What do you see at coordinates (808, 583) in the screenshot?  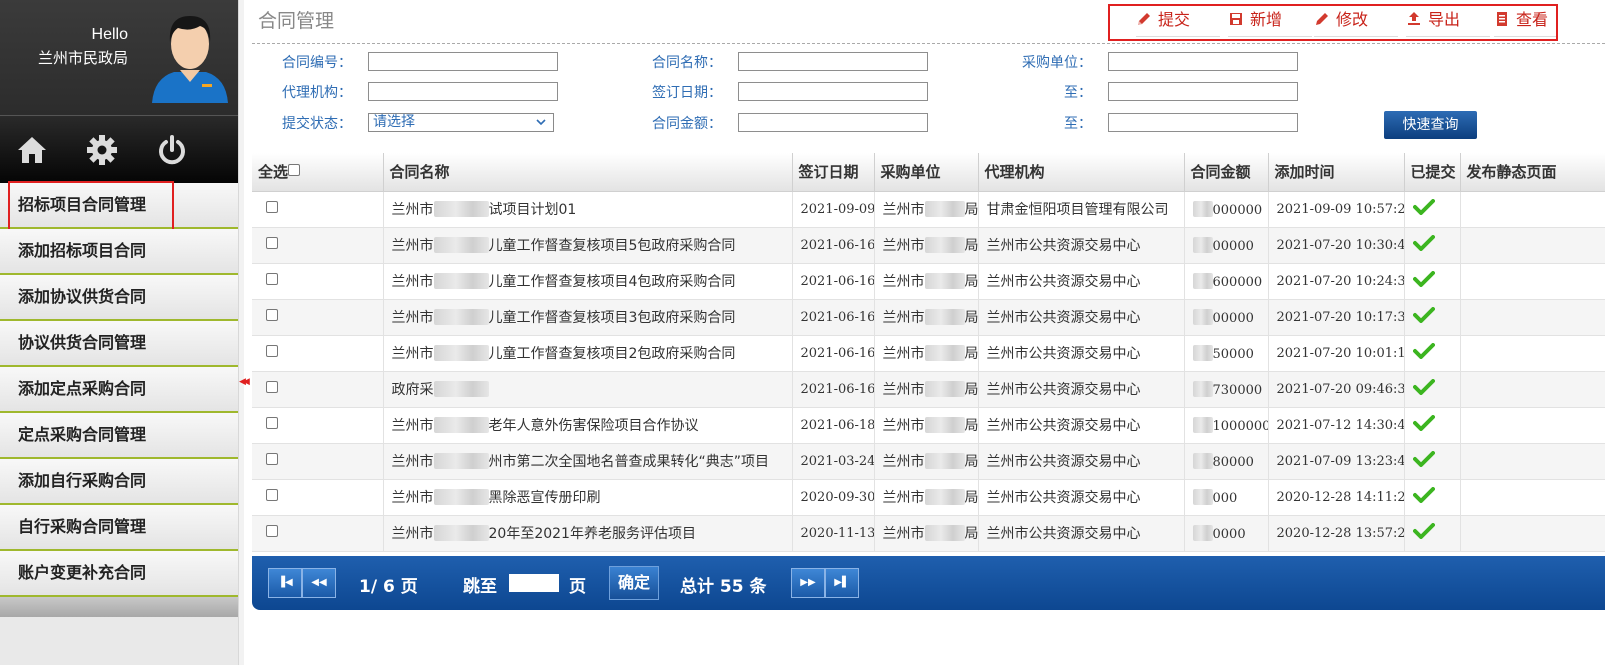 I see `next-page-button: ▶▶` at bounding box center [808, 583].